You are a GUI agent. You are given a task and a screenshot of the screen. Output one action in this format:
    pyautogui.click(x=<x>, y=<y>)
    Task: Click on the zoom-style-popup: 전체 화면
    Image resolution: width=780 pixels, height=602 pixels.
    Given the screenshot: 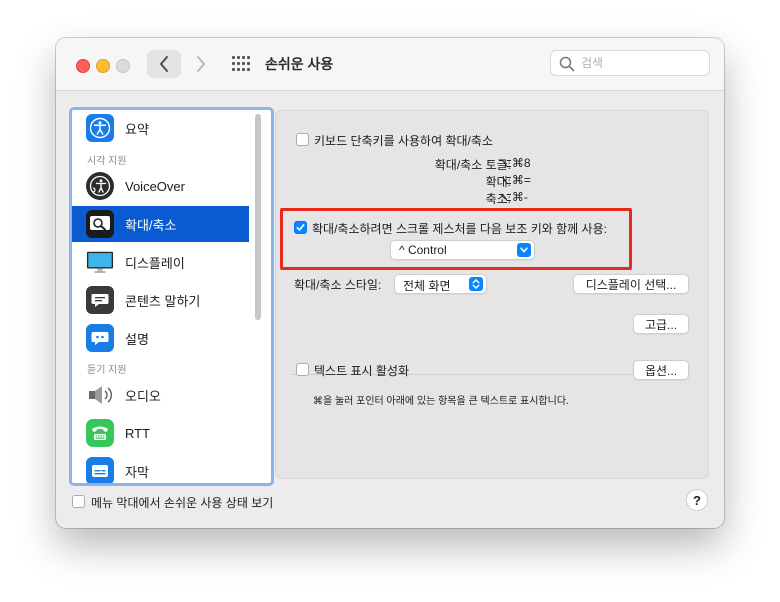 What is the action you would take?
    pyautogui.click(x=440, y=284)
    